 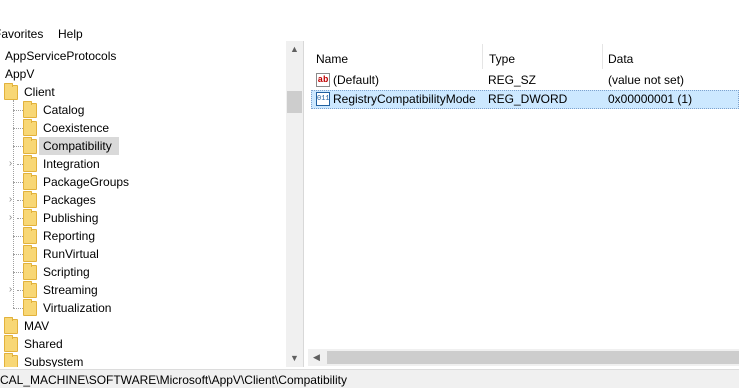 I want to click on tree-node-mav: MAV, so click(x=140, y=326).